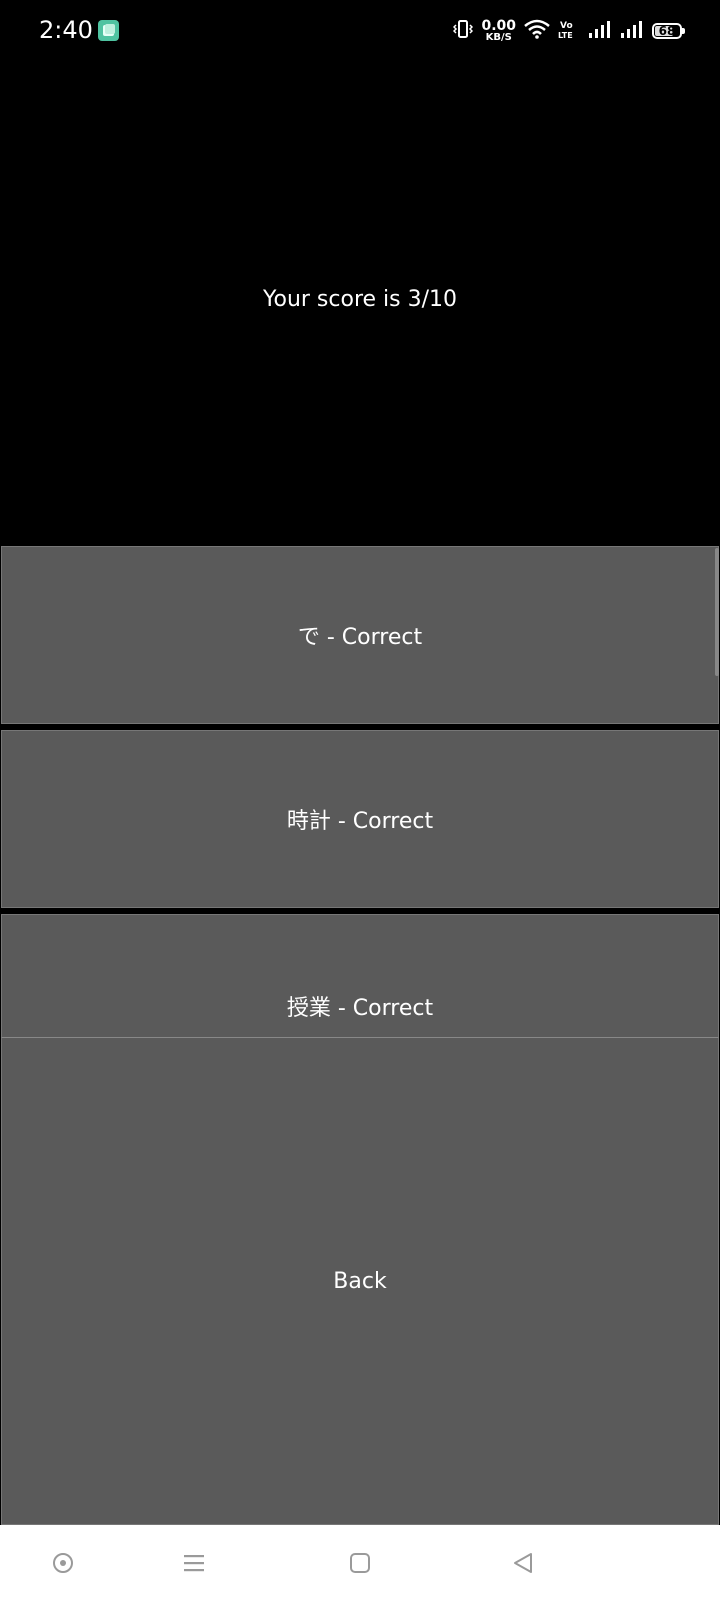 This screenshot has height=1600, width=720. Describe the element at coordinates (360, 635) in the screenshot. I see `result-item: で - Correct` at that location.